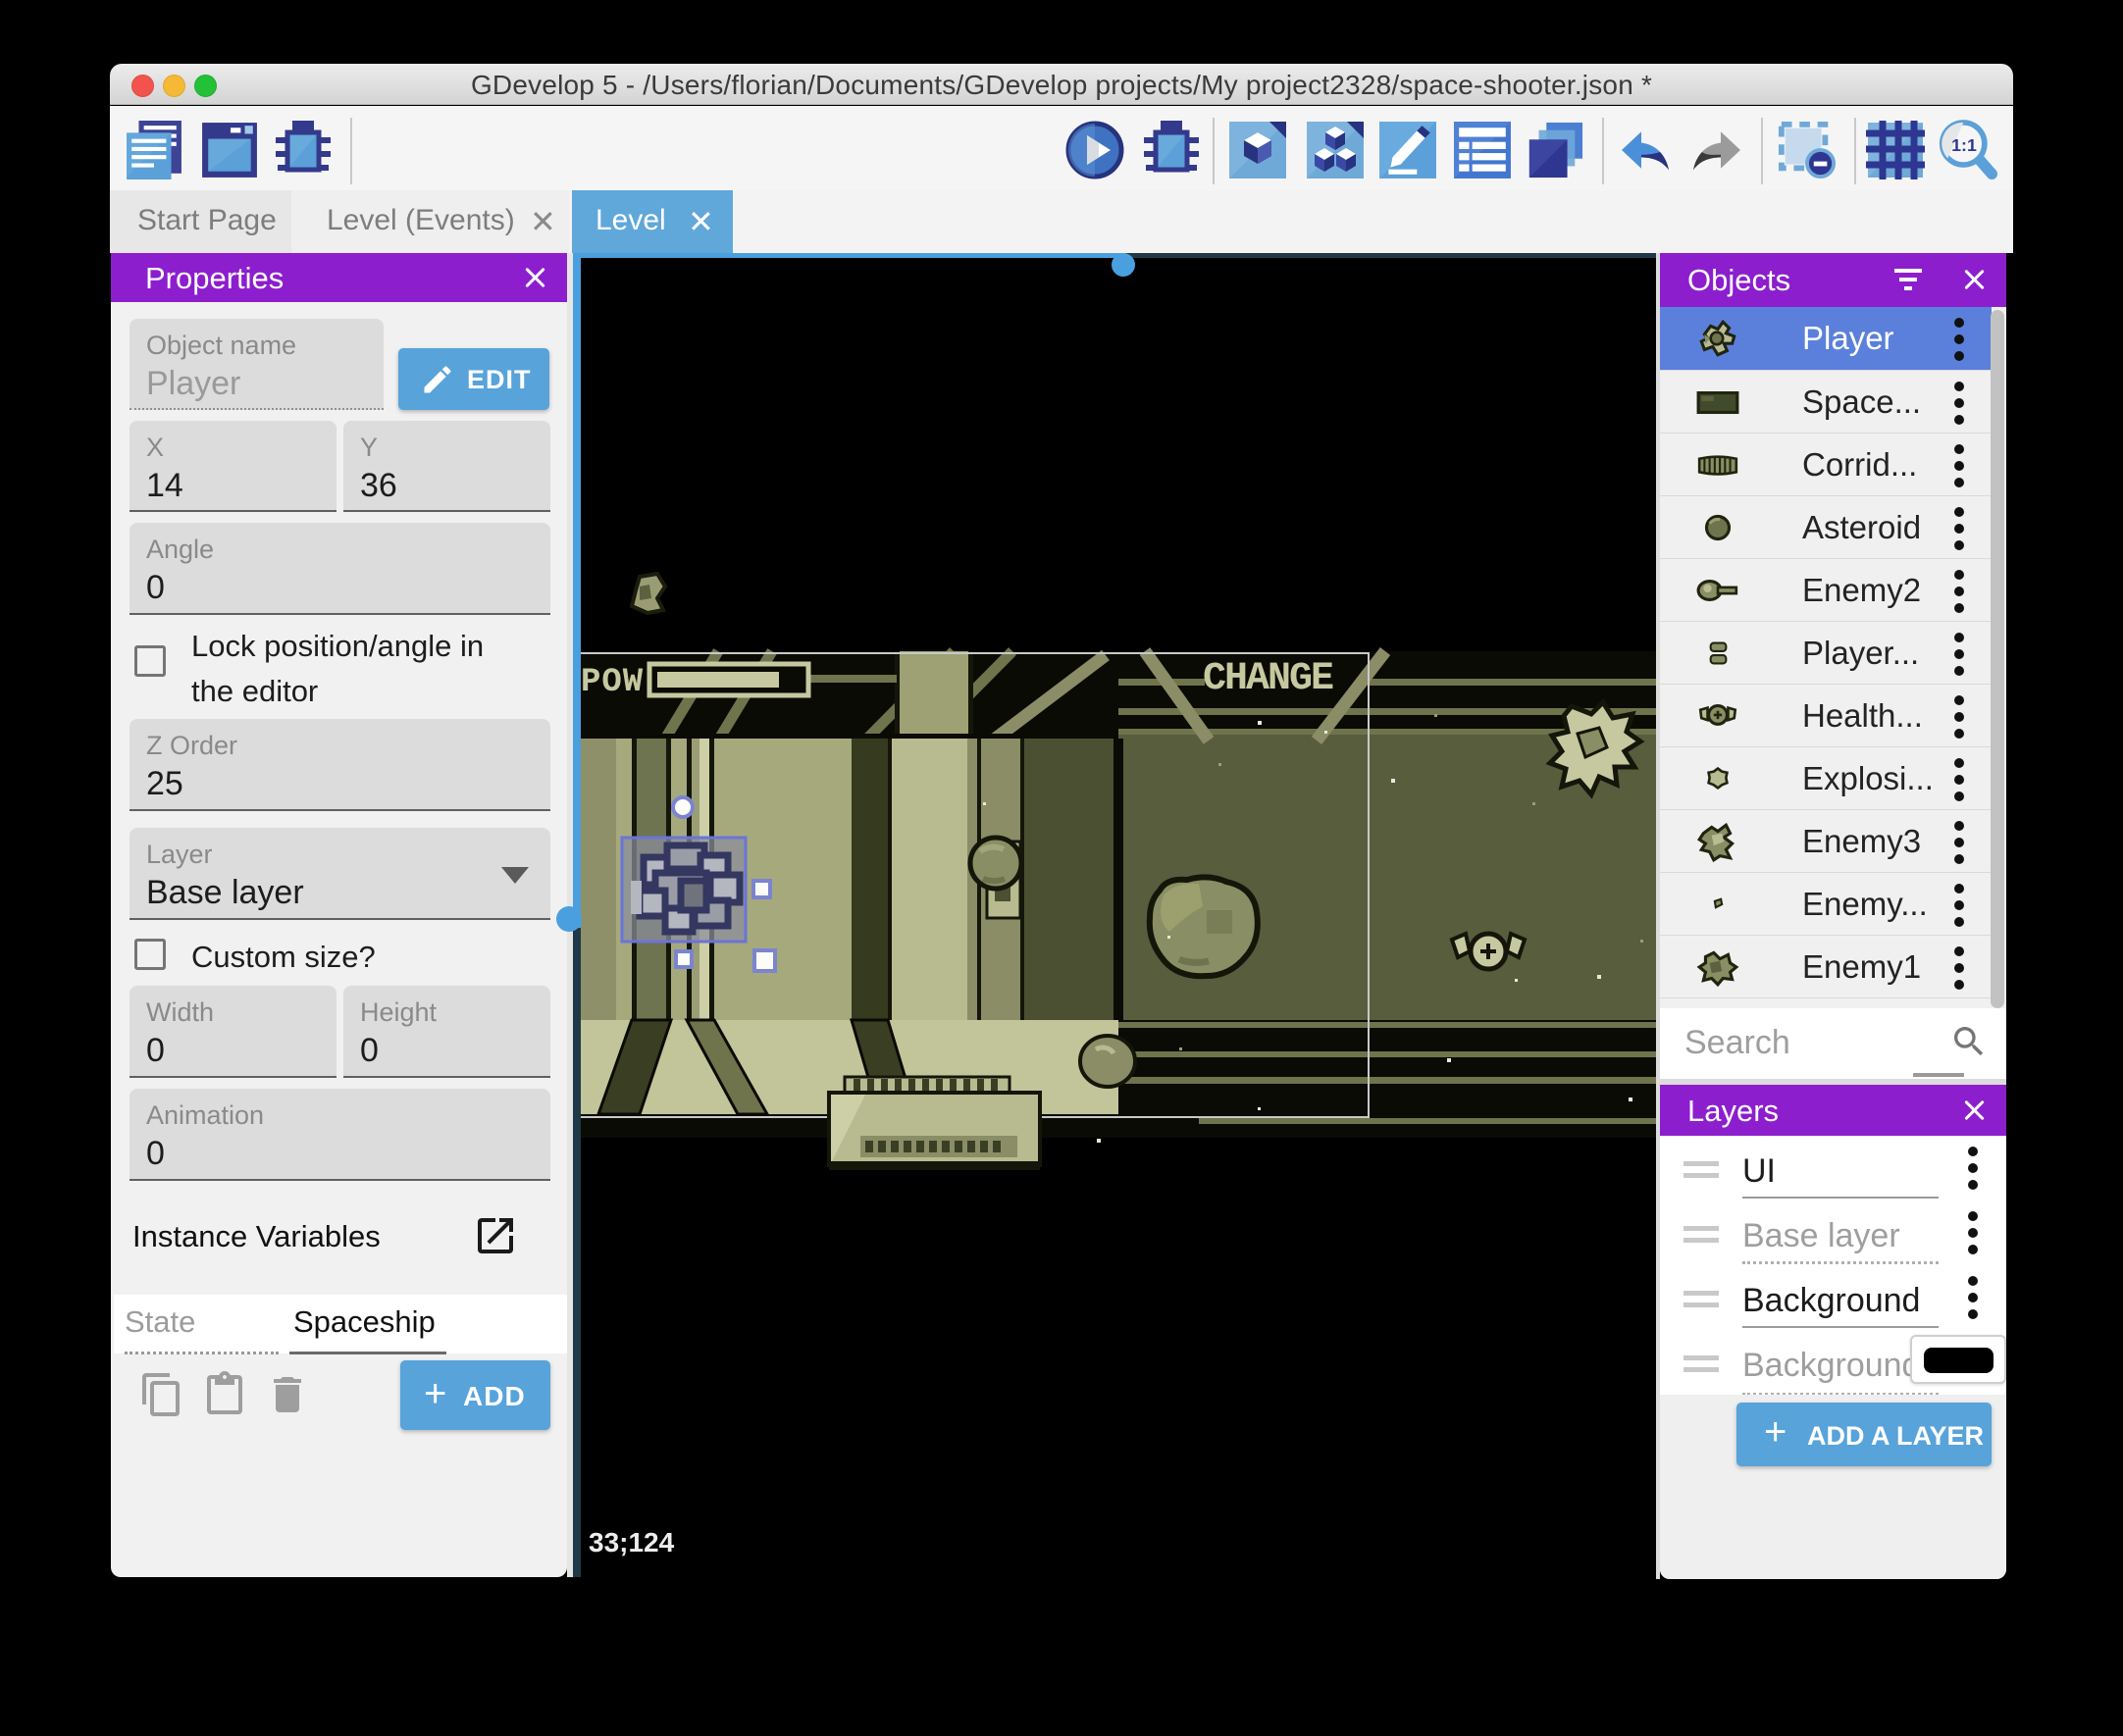  Describe the element at coordinates (612, 683) in the screenshot. I see `svg-text: POW` at that location.